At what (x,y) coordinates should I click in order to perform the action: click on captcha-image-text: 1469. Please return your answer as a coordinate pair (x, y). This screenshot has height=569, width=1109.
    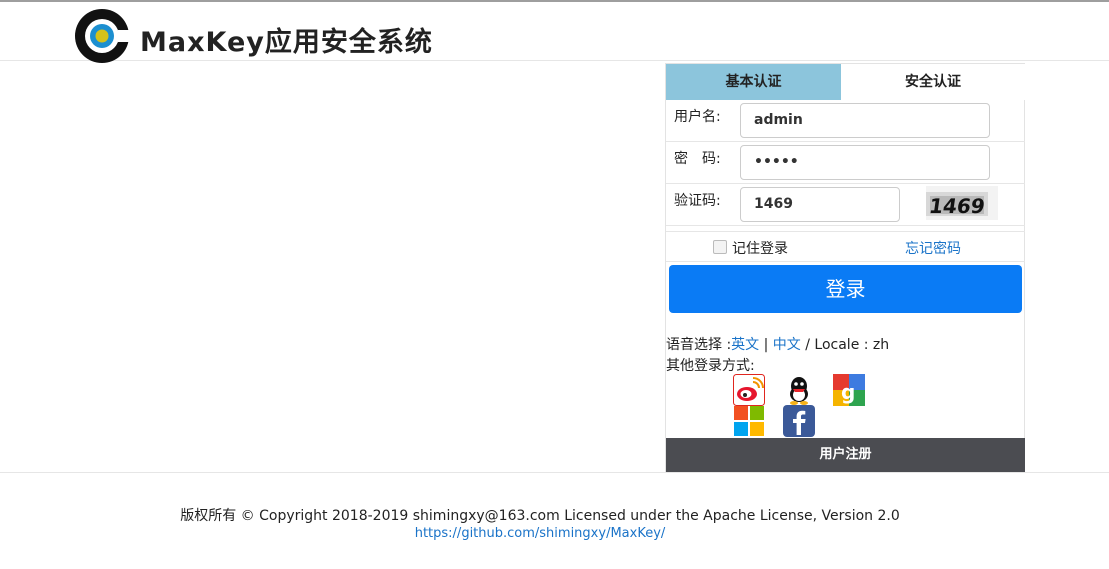
    Looking at the image, I should click on (957, 206).